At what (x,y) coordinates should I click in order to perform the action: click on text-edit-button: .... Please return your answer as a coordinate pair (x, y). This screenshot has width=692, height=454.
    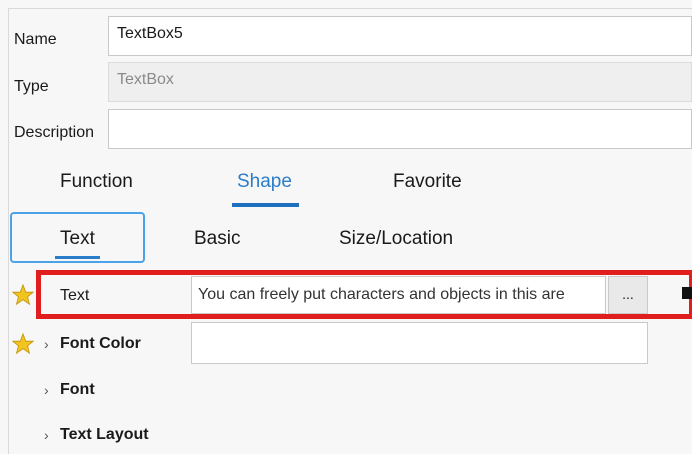
    Looking at the image, I should click on (628, 295).